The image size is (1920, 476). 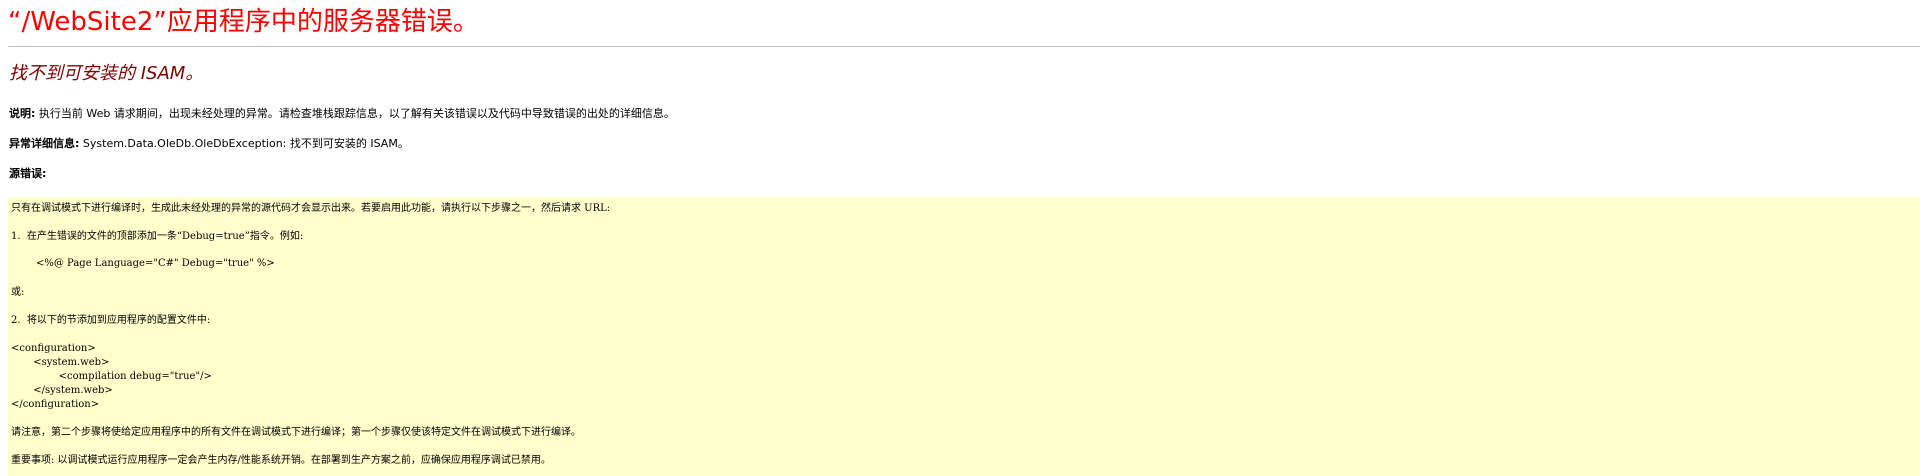 I want to click on exception-details-label: 异常详细信息:, so click(x=44, y=143).